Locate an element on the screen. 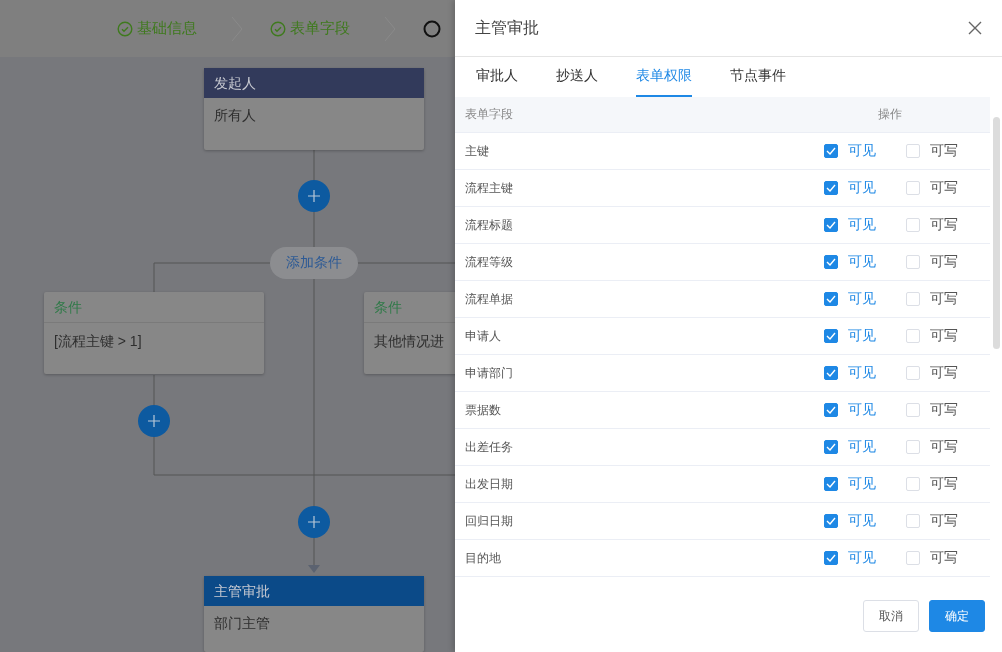  close-icon is located at coordinates (975, 28).